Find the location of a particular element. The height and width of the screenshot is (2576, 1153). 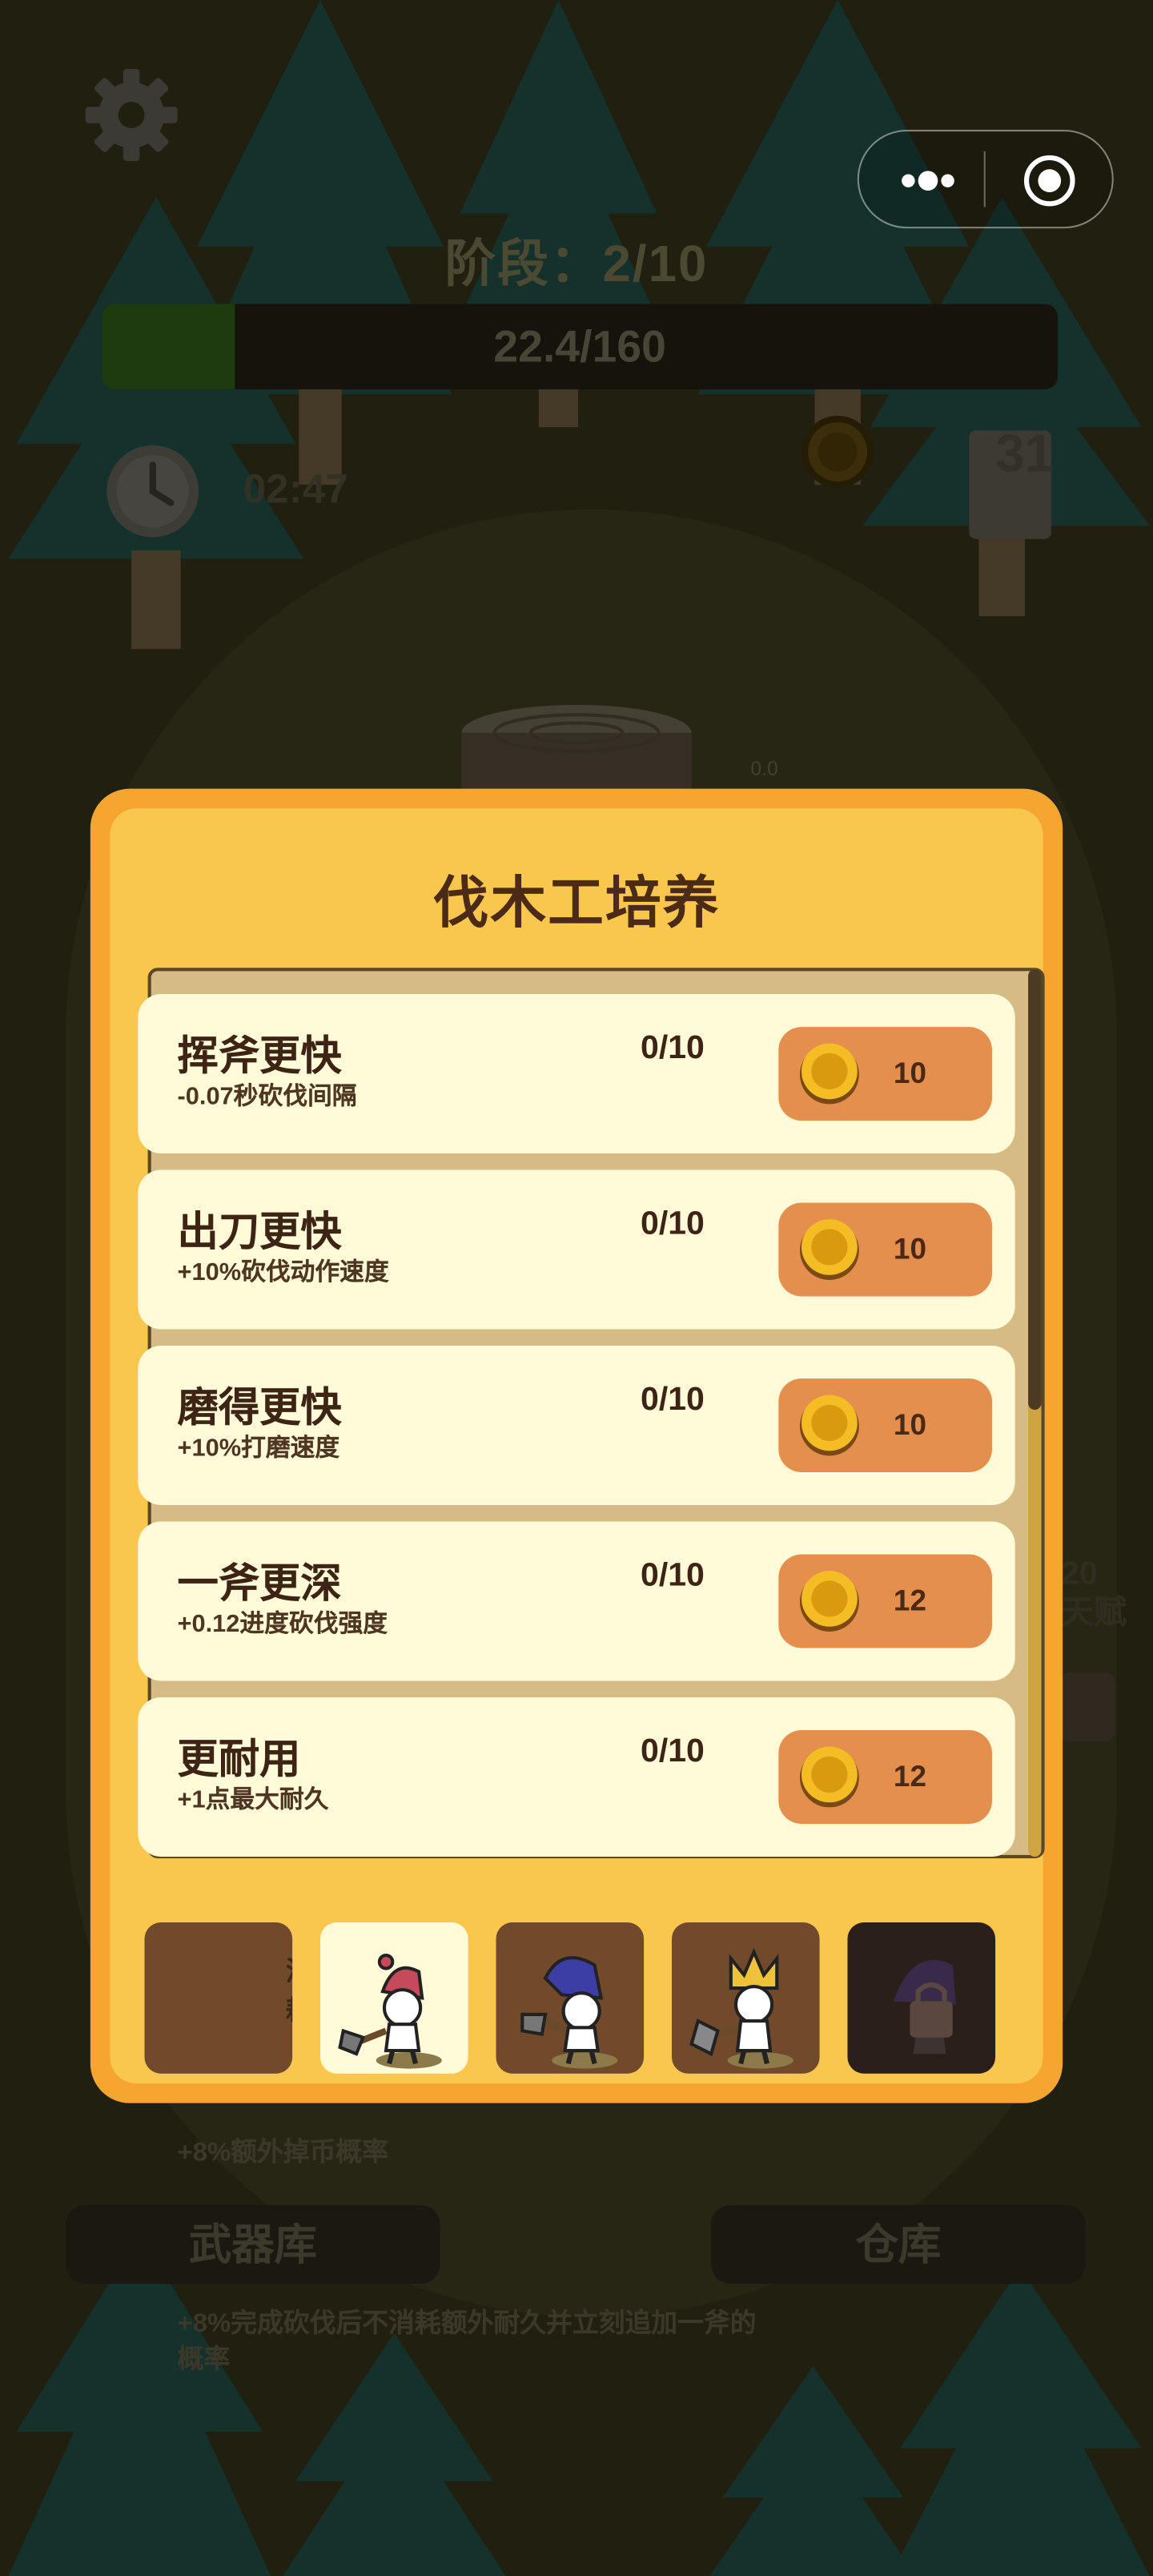

more-icon is located at coordinates (928, 180).